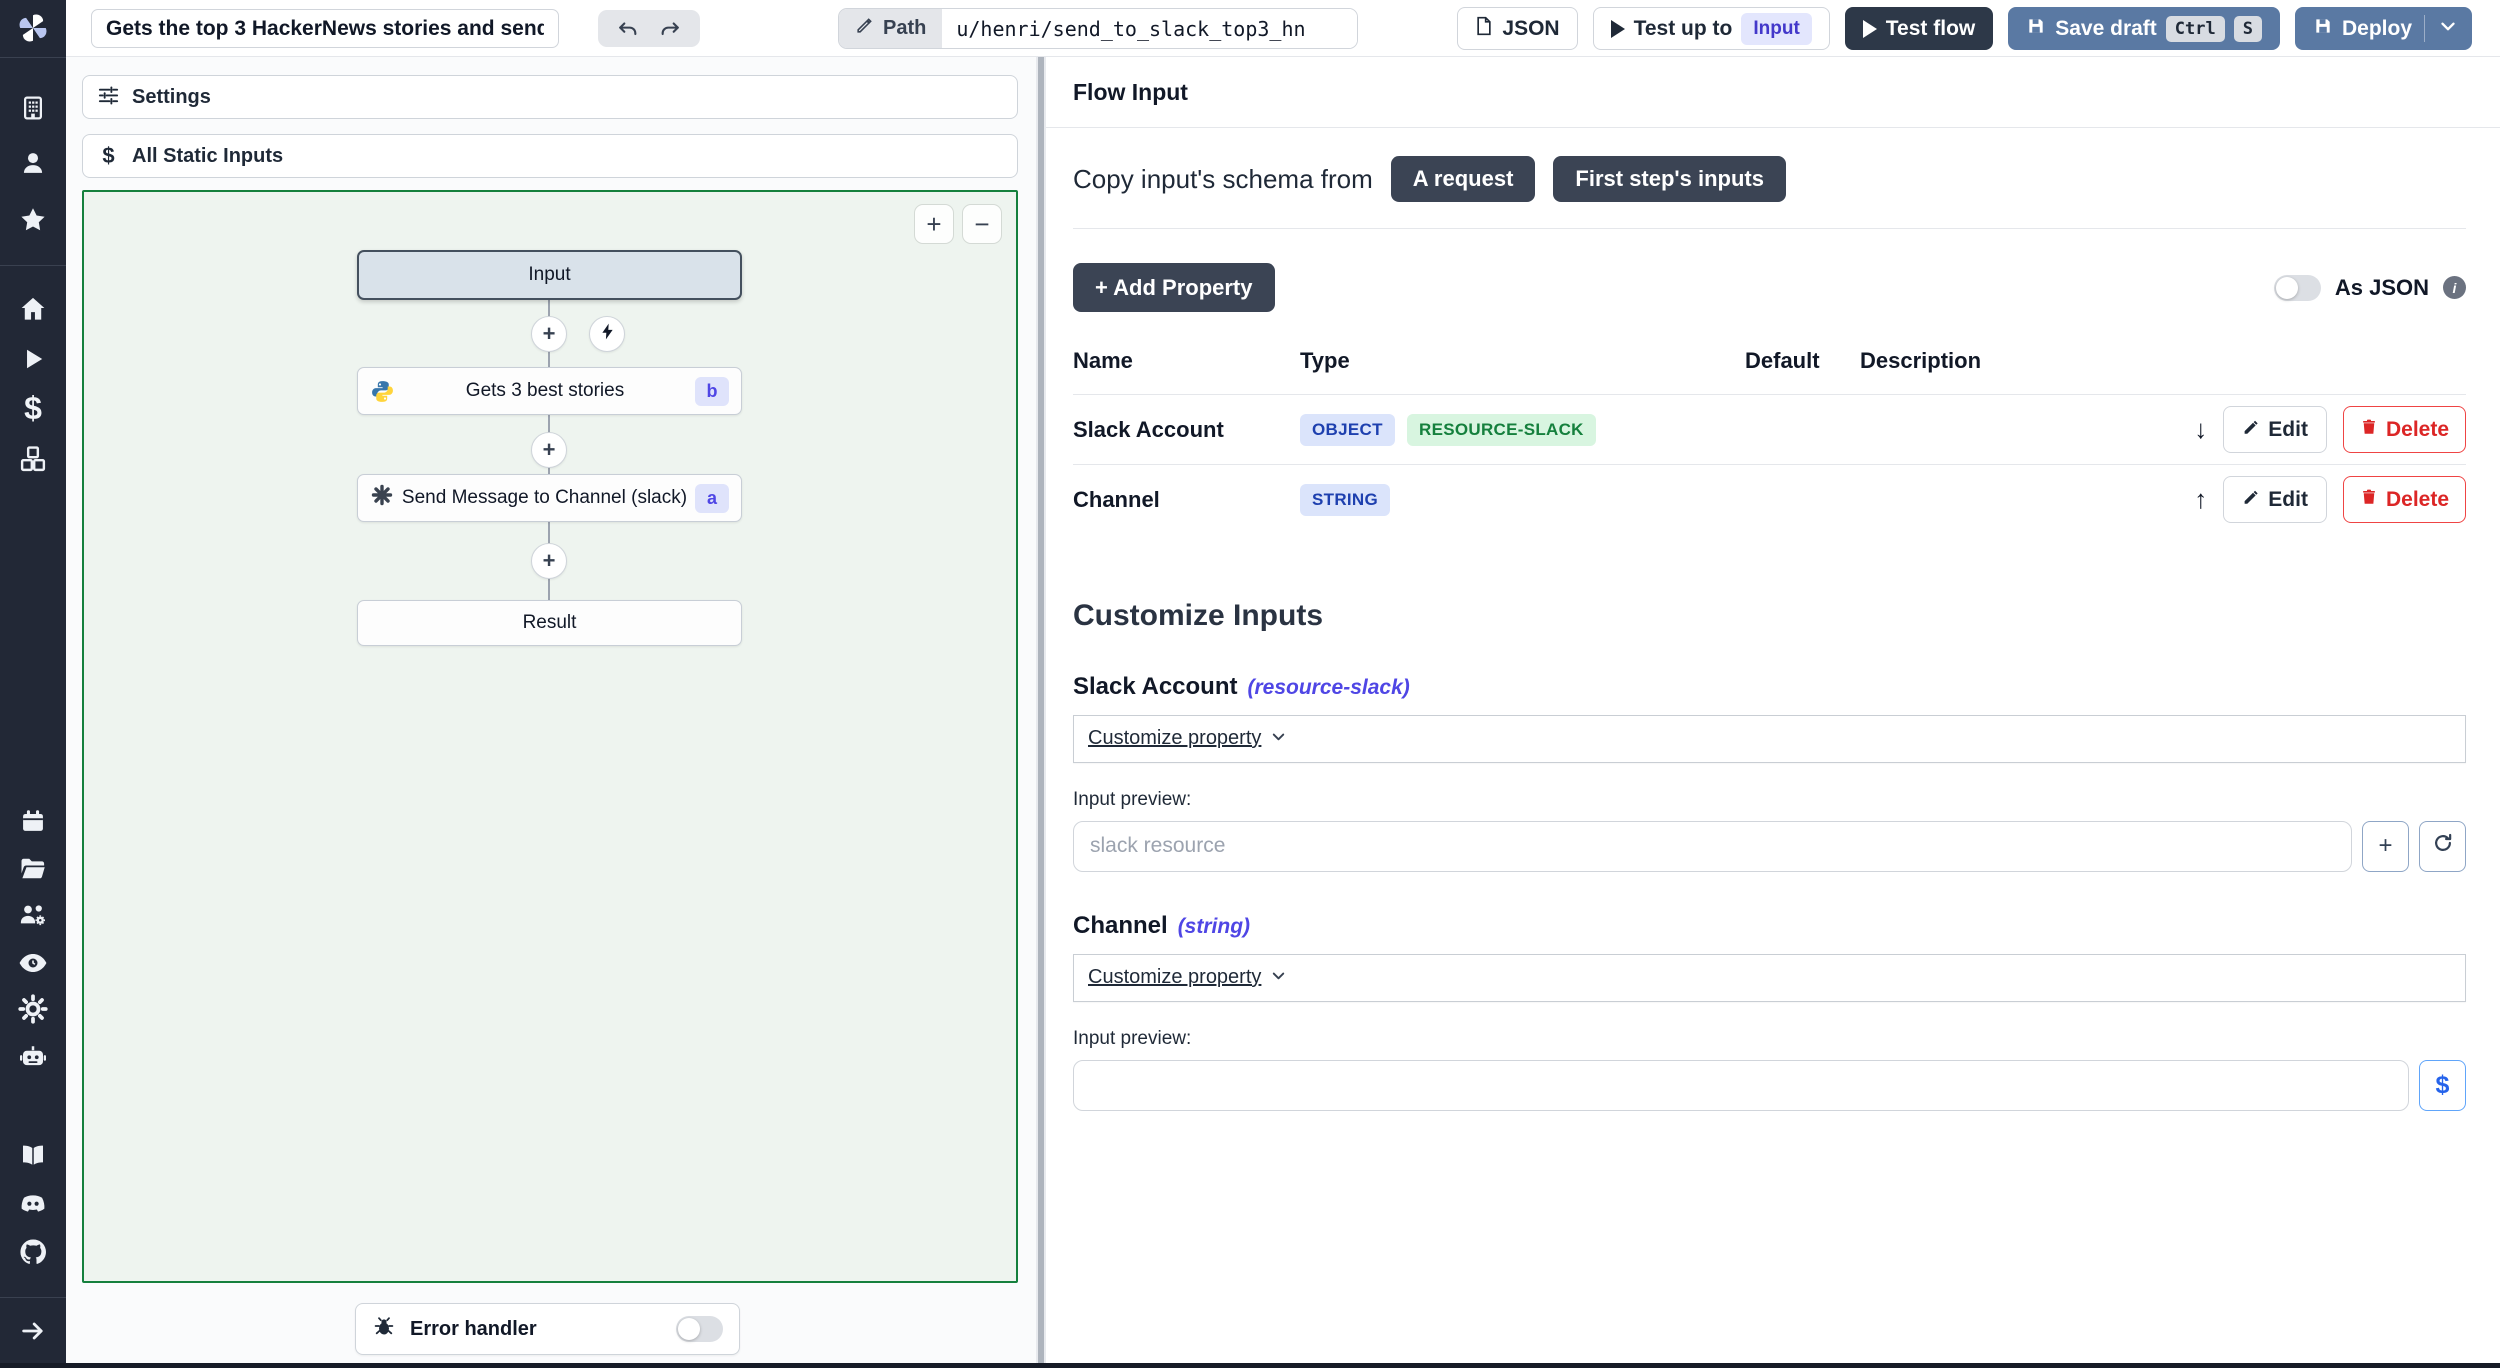  What do you see at coordinates (33, 681) in the screenshot?
I see `app-sidebar: $` at bounding box center [33, 681].